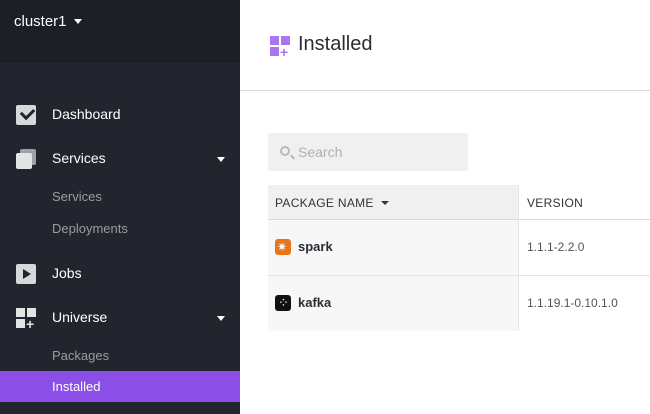 Image resolution: width=650 pixels, height=414 pixels. I want to click on sidebar-subitem-label: Deployments, so click(90, 228).